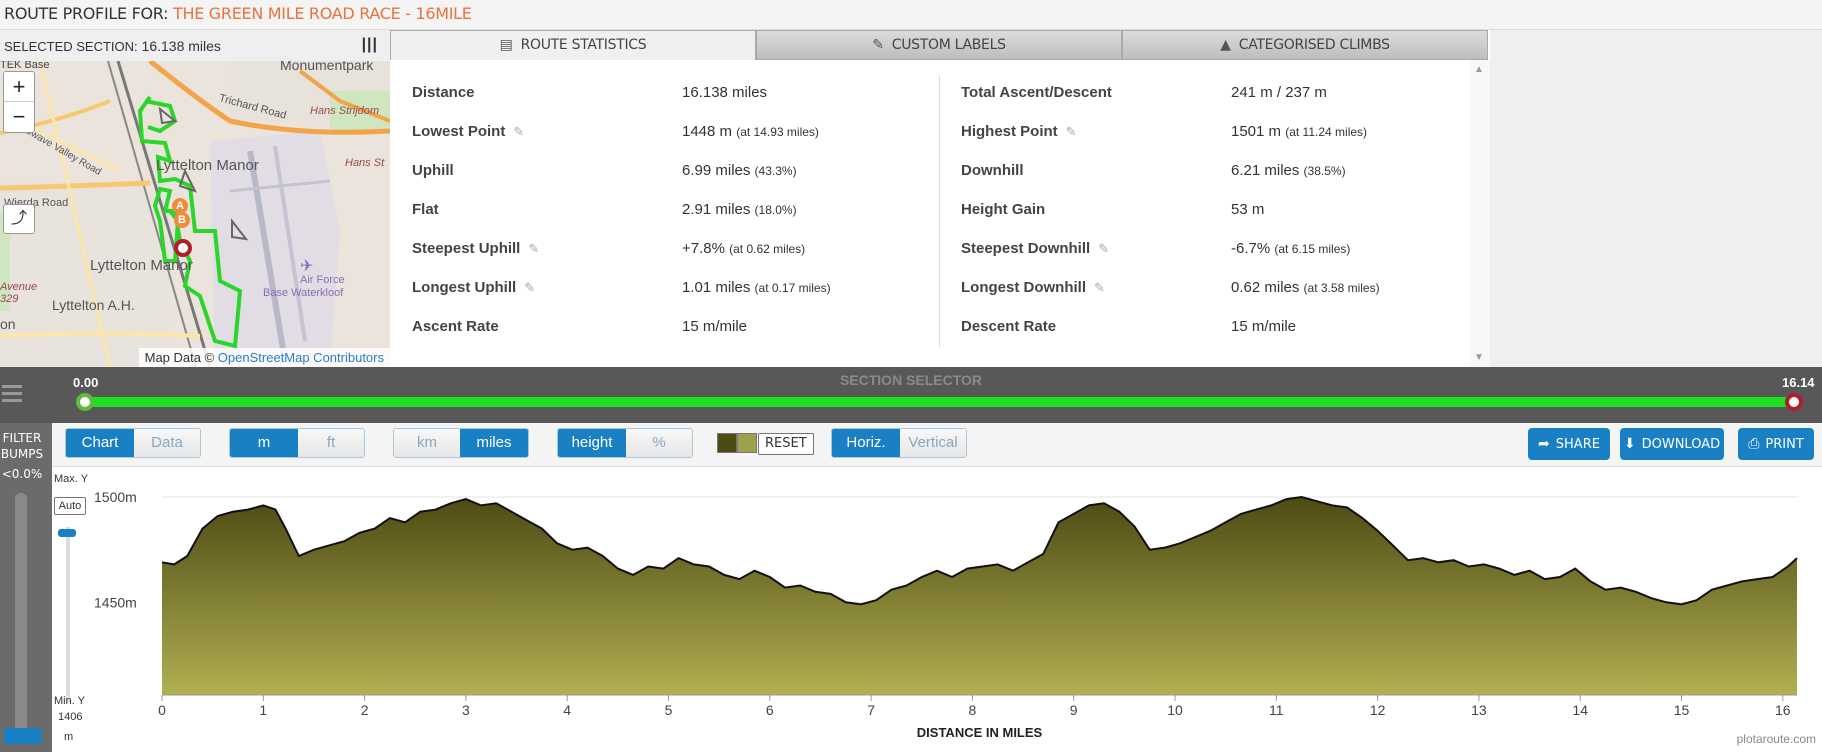 The height and width of the screenshot is (752, 1822). I want to click on stat-name: Ascent Rate, so click(455, 326).